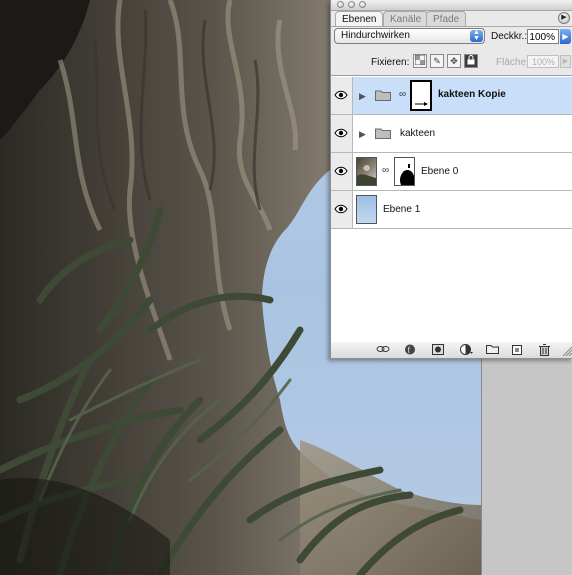 This screenshot has height=575, width=572. I want to click on fill-label: Fläche:, so click(512, 62).